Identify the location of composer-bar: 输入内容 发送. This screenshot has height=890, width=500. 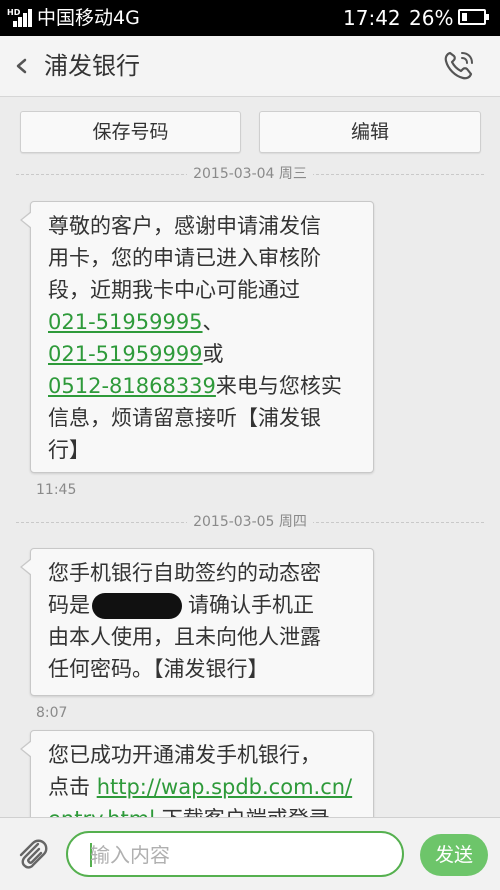
(250, 853).